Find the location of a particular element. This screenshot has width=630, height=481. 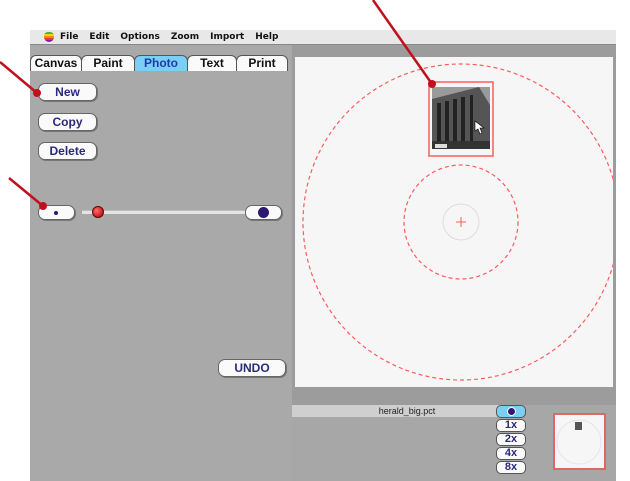

arrow-to-small-button is located at coordinates (26, 192).